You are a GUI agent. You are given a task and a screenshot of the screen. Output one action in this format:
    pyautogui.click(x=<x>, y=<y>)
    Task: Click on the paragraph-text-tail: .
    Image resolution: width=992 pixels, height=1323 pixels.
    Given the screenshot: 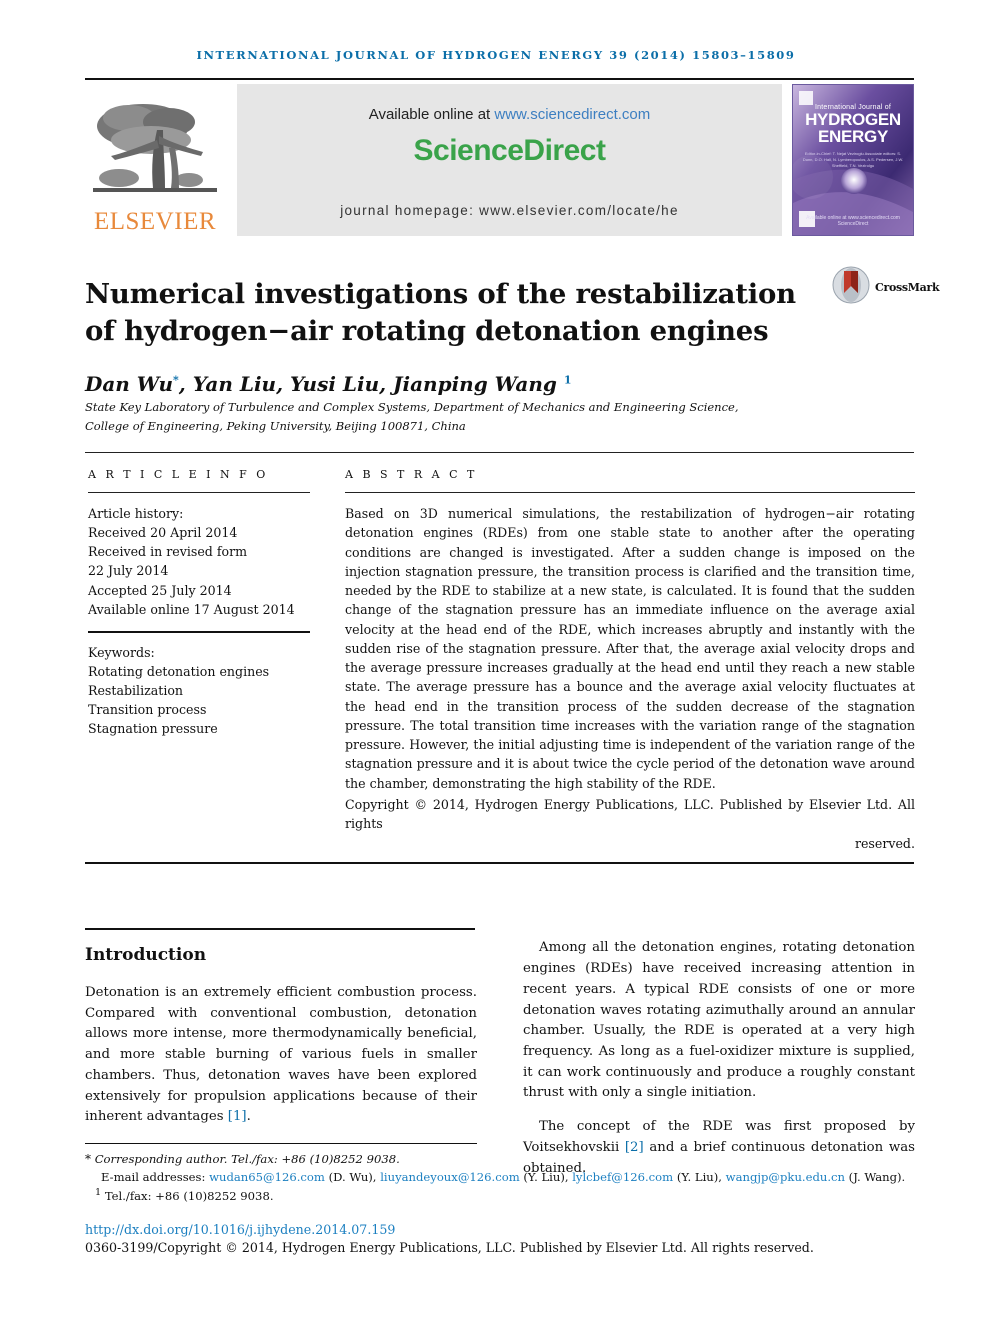 What is the action you would take?
    pyautogui.click(x=248, y=1117)
    